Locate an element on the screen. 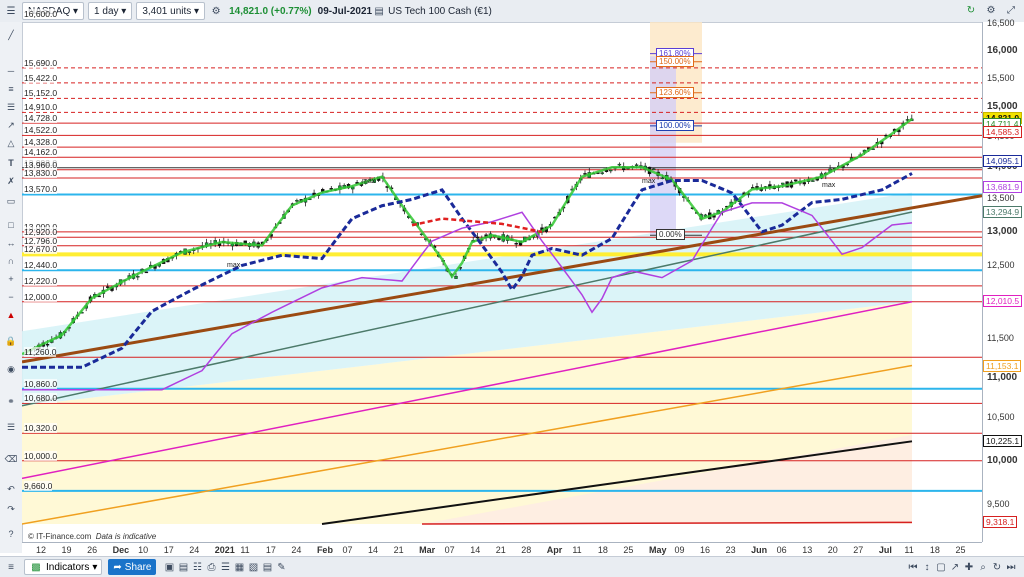 The image size is (1024, 577). level-label: 16,600.0 is located at coordinates (41, 13).